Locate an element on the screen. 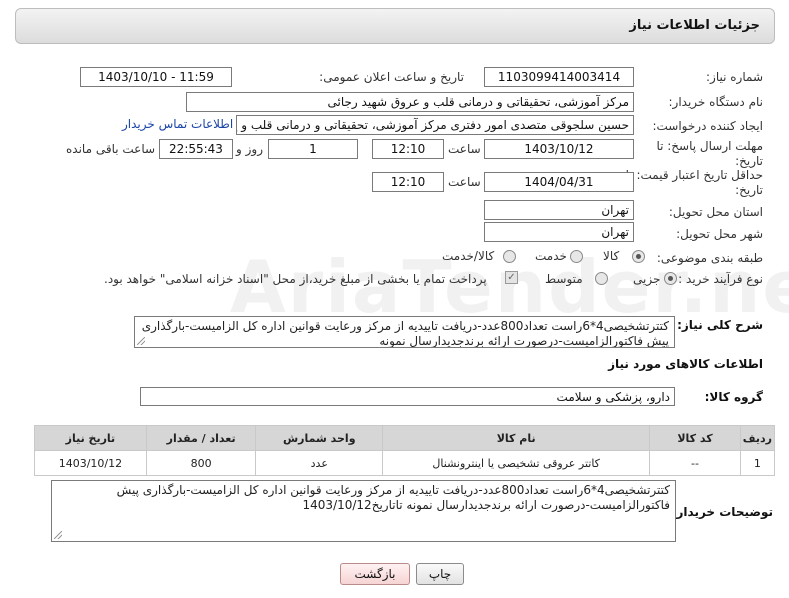 This screenshot has width=789, height=598. cell-quantity: 800 is located at coordinates (201, 463).